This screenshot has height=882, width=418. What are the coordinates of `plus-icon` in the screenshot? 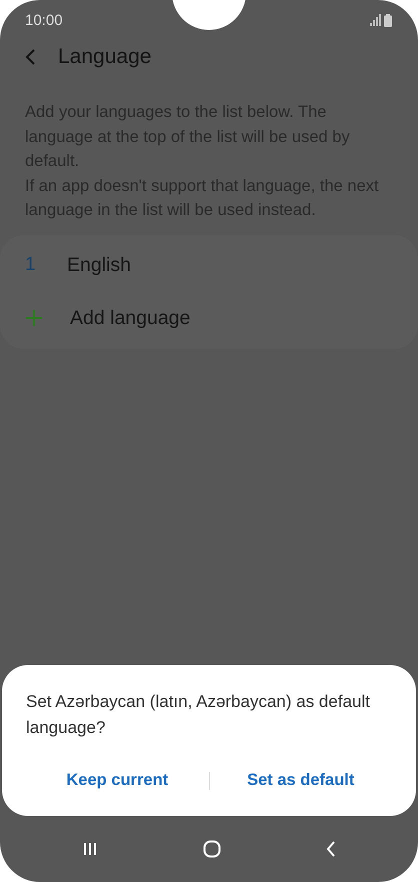 It's located at (34, 318).